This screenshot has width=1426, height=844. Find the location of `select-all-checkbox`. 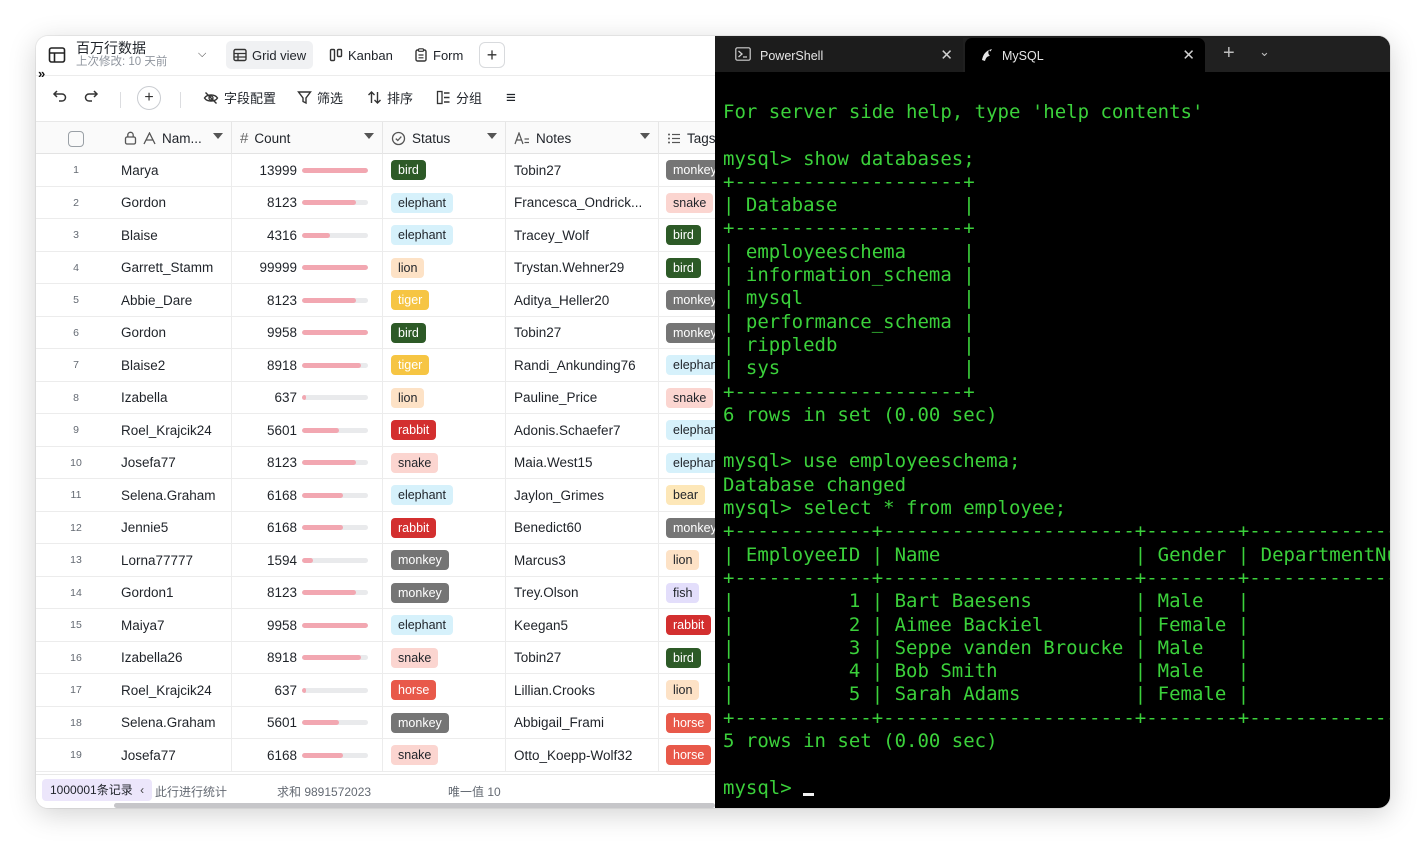

select-all-checkbox is located at coordinates (76, 139).